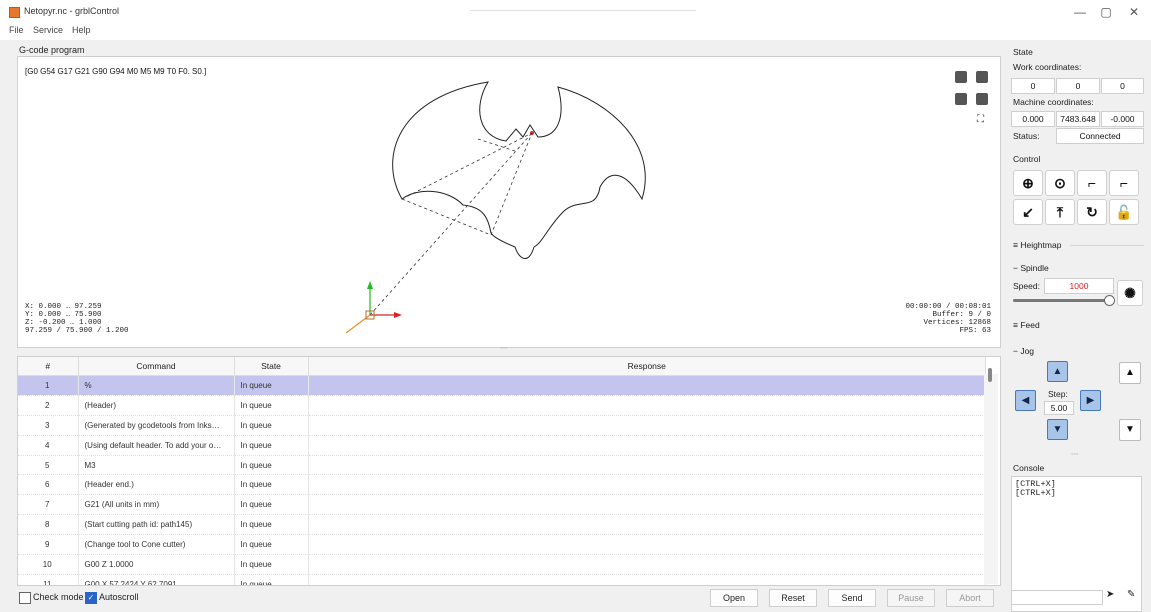 The width and height of the screenshot is (1151, 612). What do you see at coordinates (63, 323) in the screenshot?
I see `coord-z-range: Z: -0.200 … 1.000` at bounding box center [63, 323].